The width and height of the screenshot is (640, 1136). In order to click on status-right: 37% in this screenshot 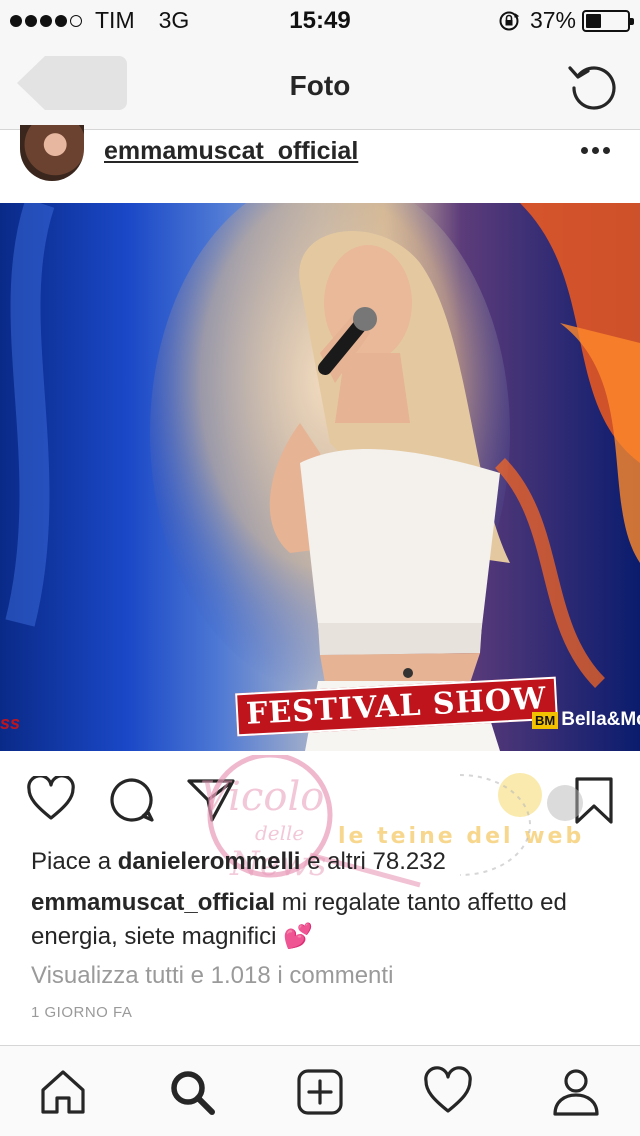, I will do `click(566, 20)`.